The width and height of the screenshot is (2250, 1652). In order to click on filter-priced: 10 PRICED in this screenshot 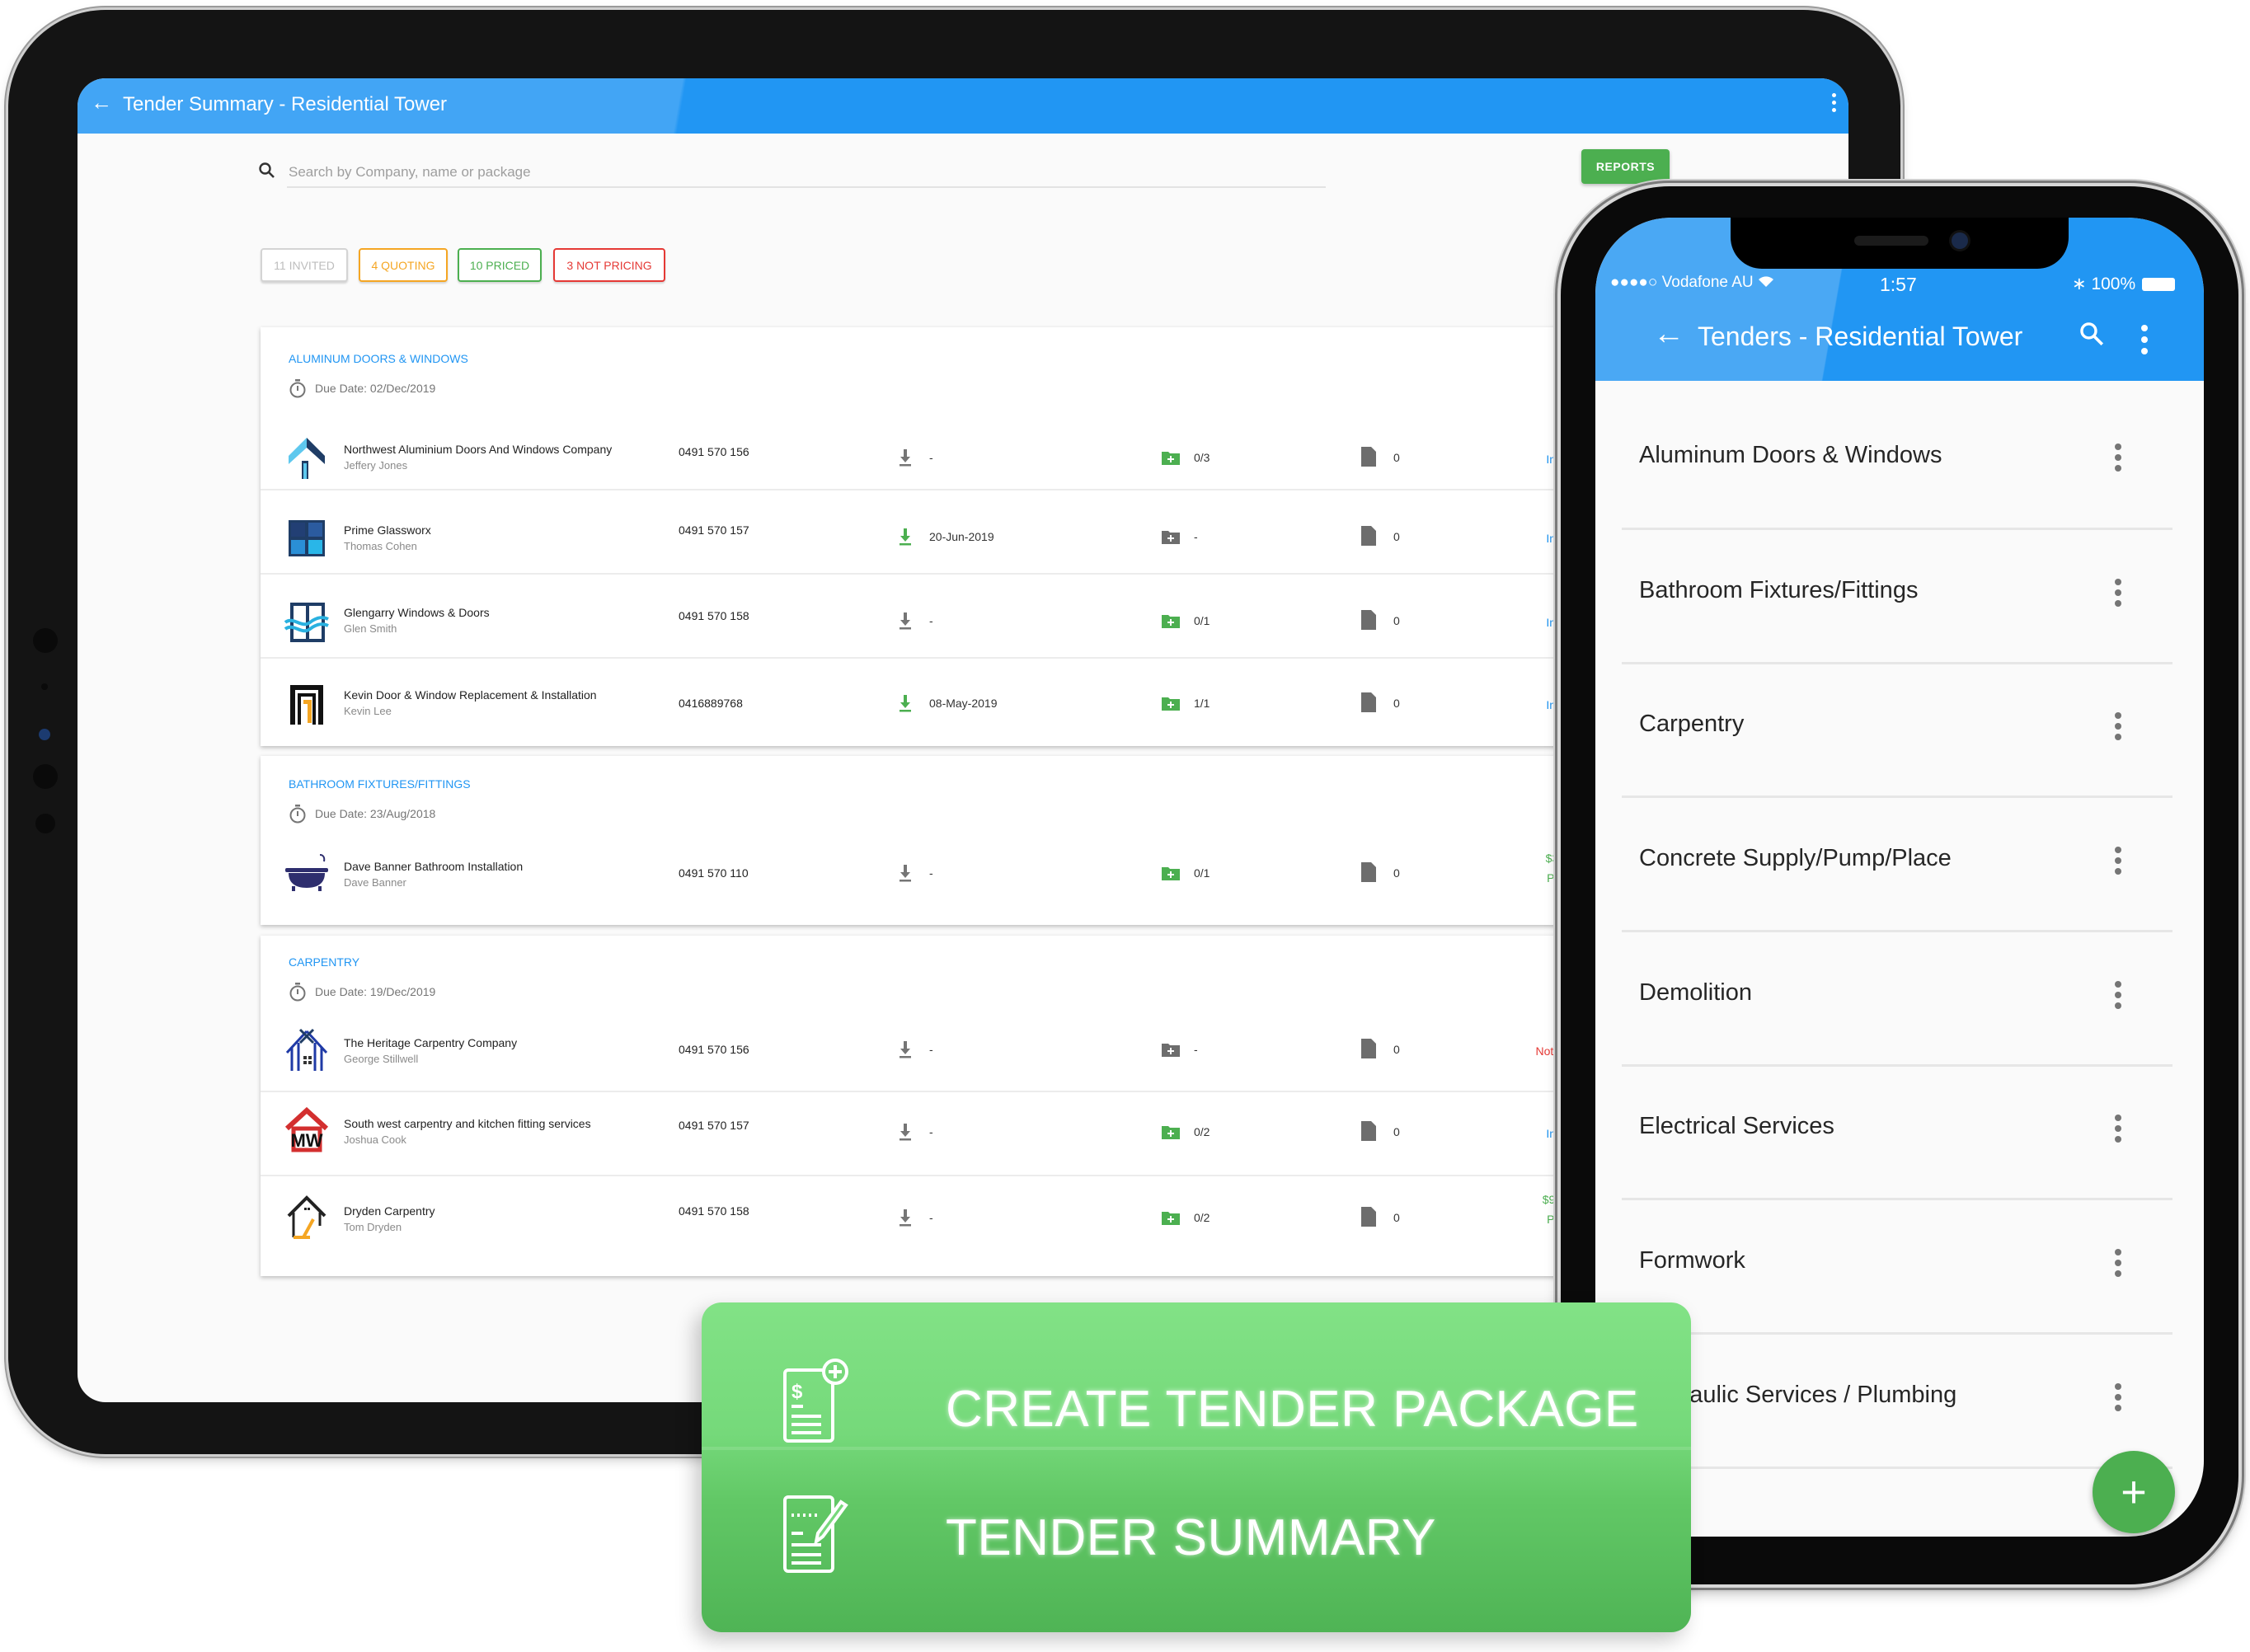, I will do `click(500, 265)`.